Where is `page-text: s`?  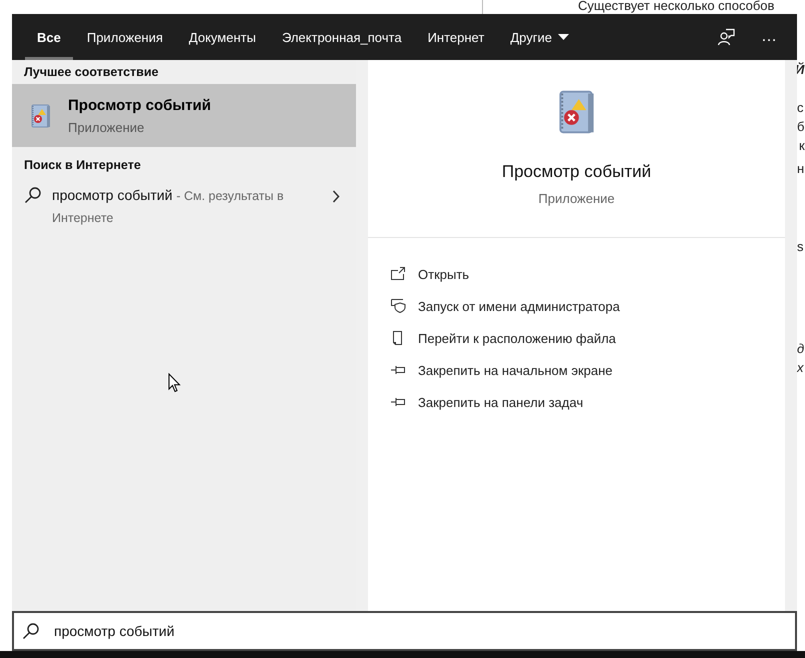
page-text: s is located at coordinates (800, 247).